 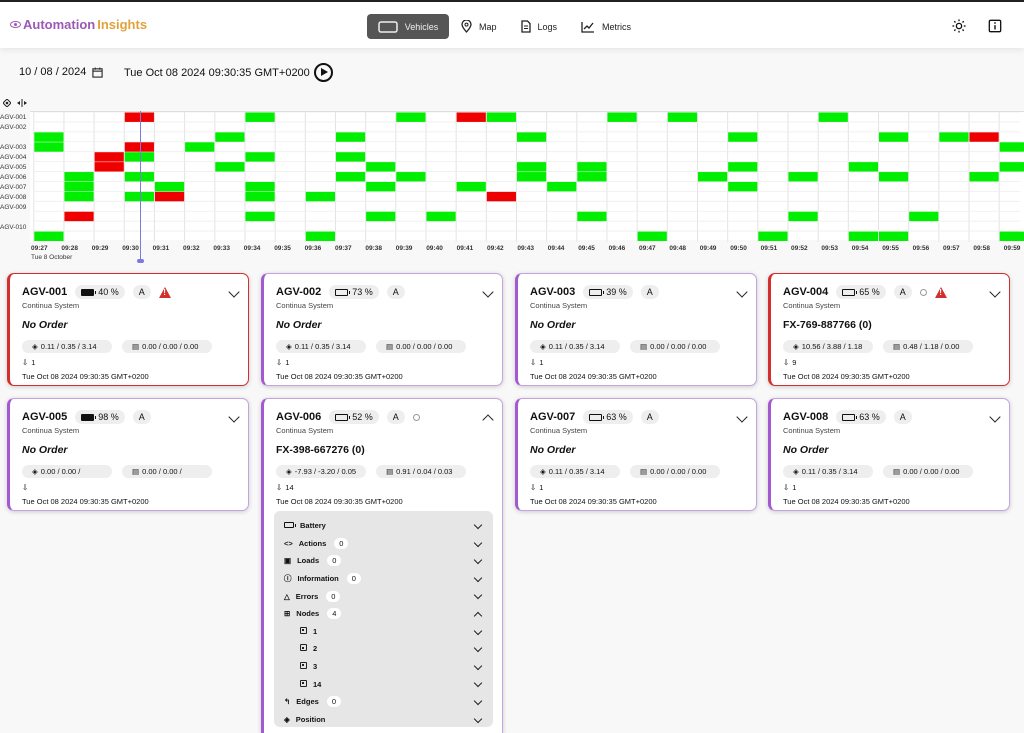 What do you see at coordinates (383, 667) in the screenshot?
I see `node-item-3: 3` at bounding box center [383, 667].